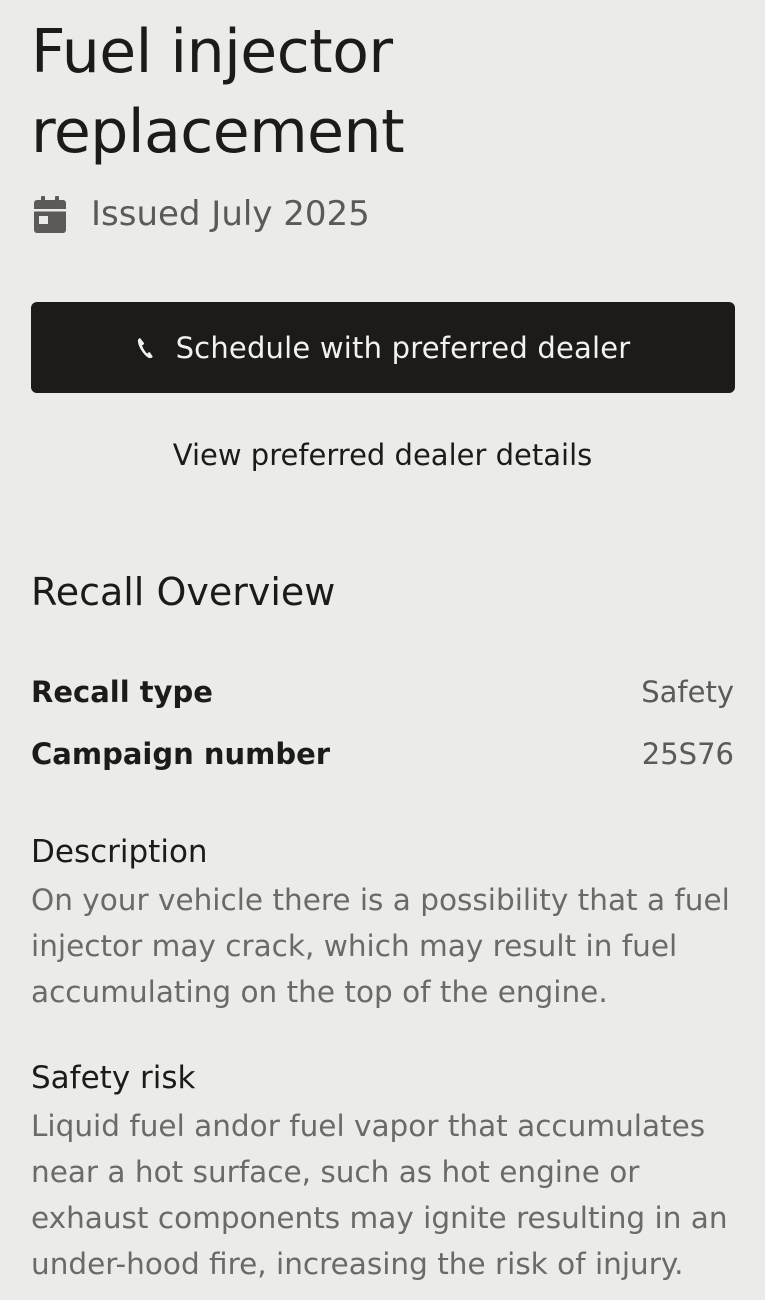 This screenshot has height=1300, width=765. What do you see at coordinates (183, 592) in the screenshot?
I see `recall-overview-heading: Recall Overview` at bounding box center [183, 592].